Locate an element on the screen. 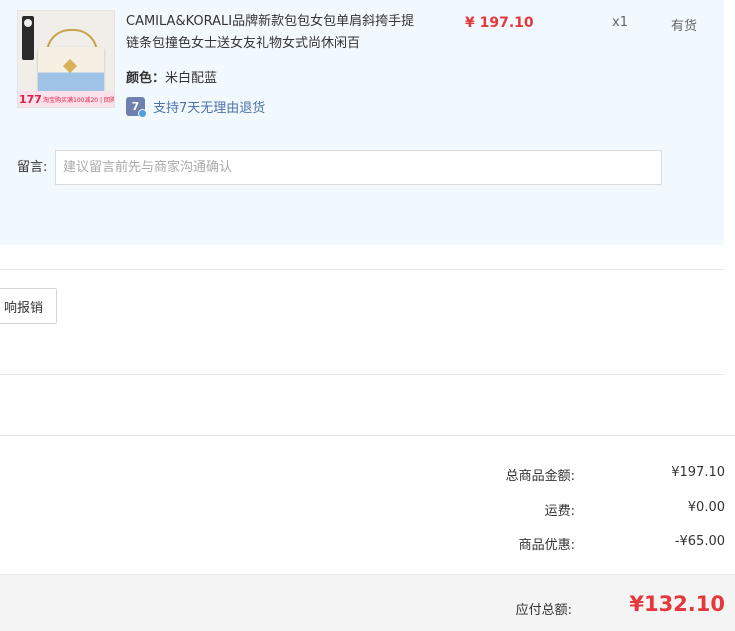 The image size is (735, 631). product-attribute: 颜色：米白配蓝 is located at coordinates (171, 76).